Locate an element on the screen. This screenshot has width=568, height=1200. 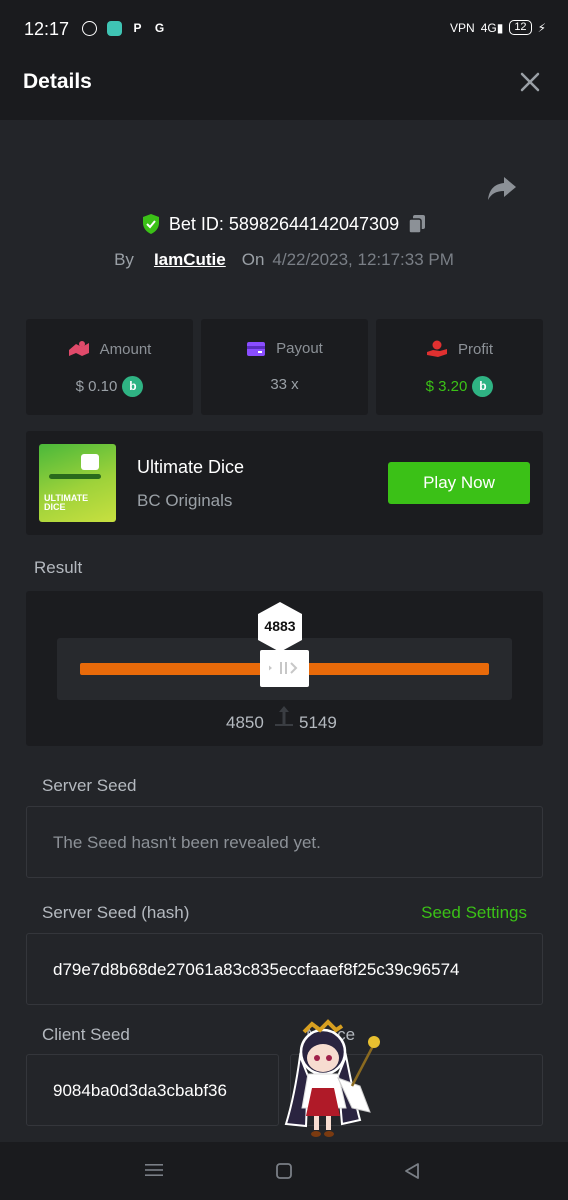
close-icon is located at coordinates (530, 82).